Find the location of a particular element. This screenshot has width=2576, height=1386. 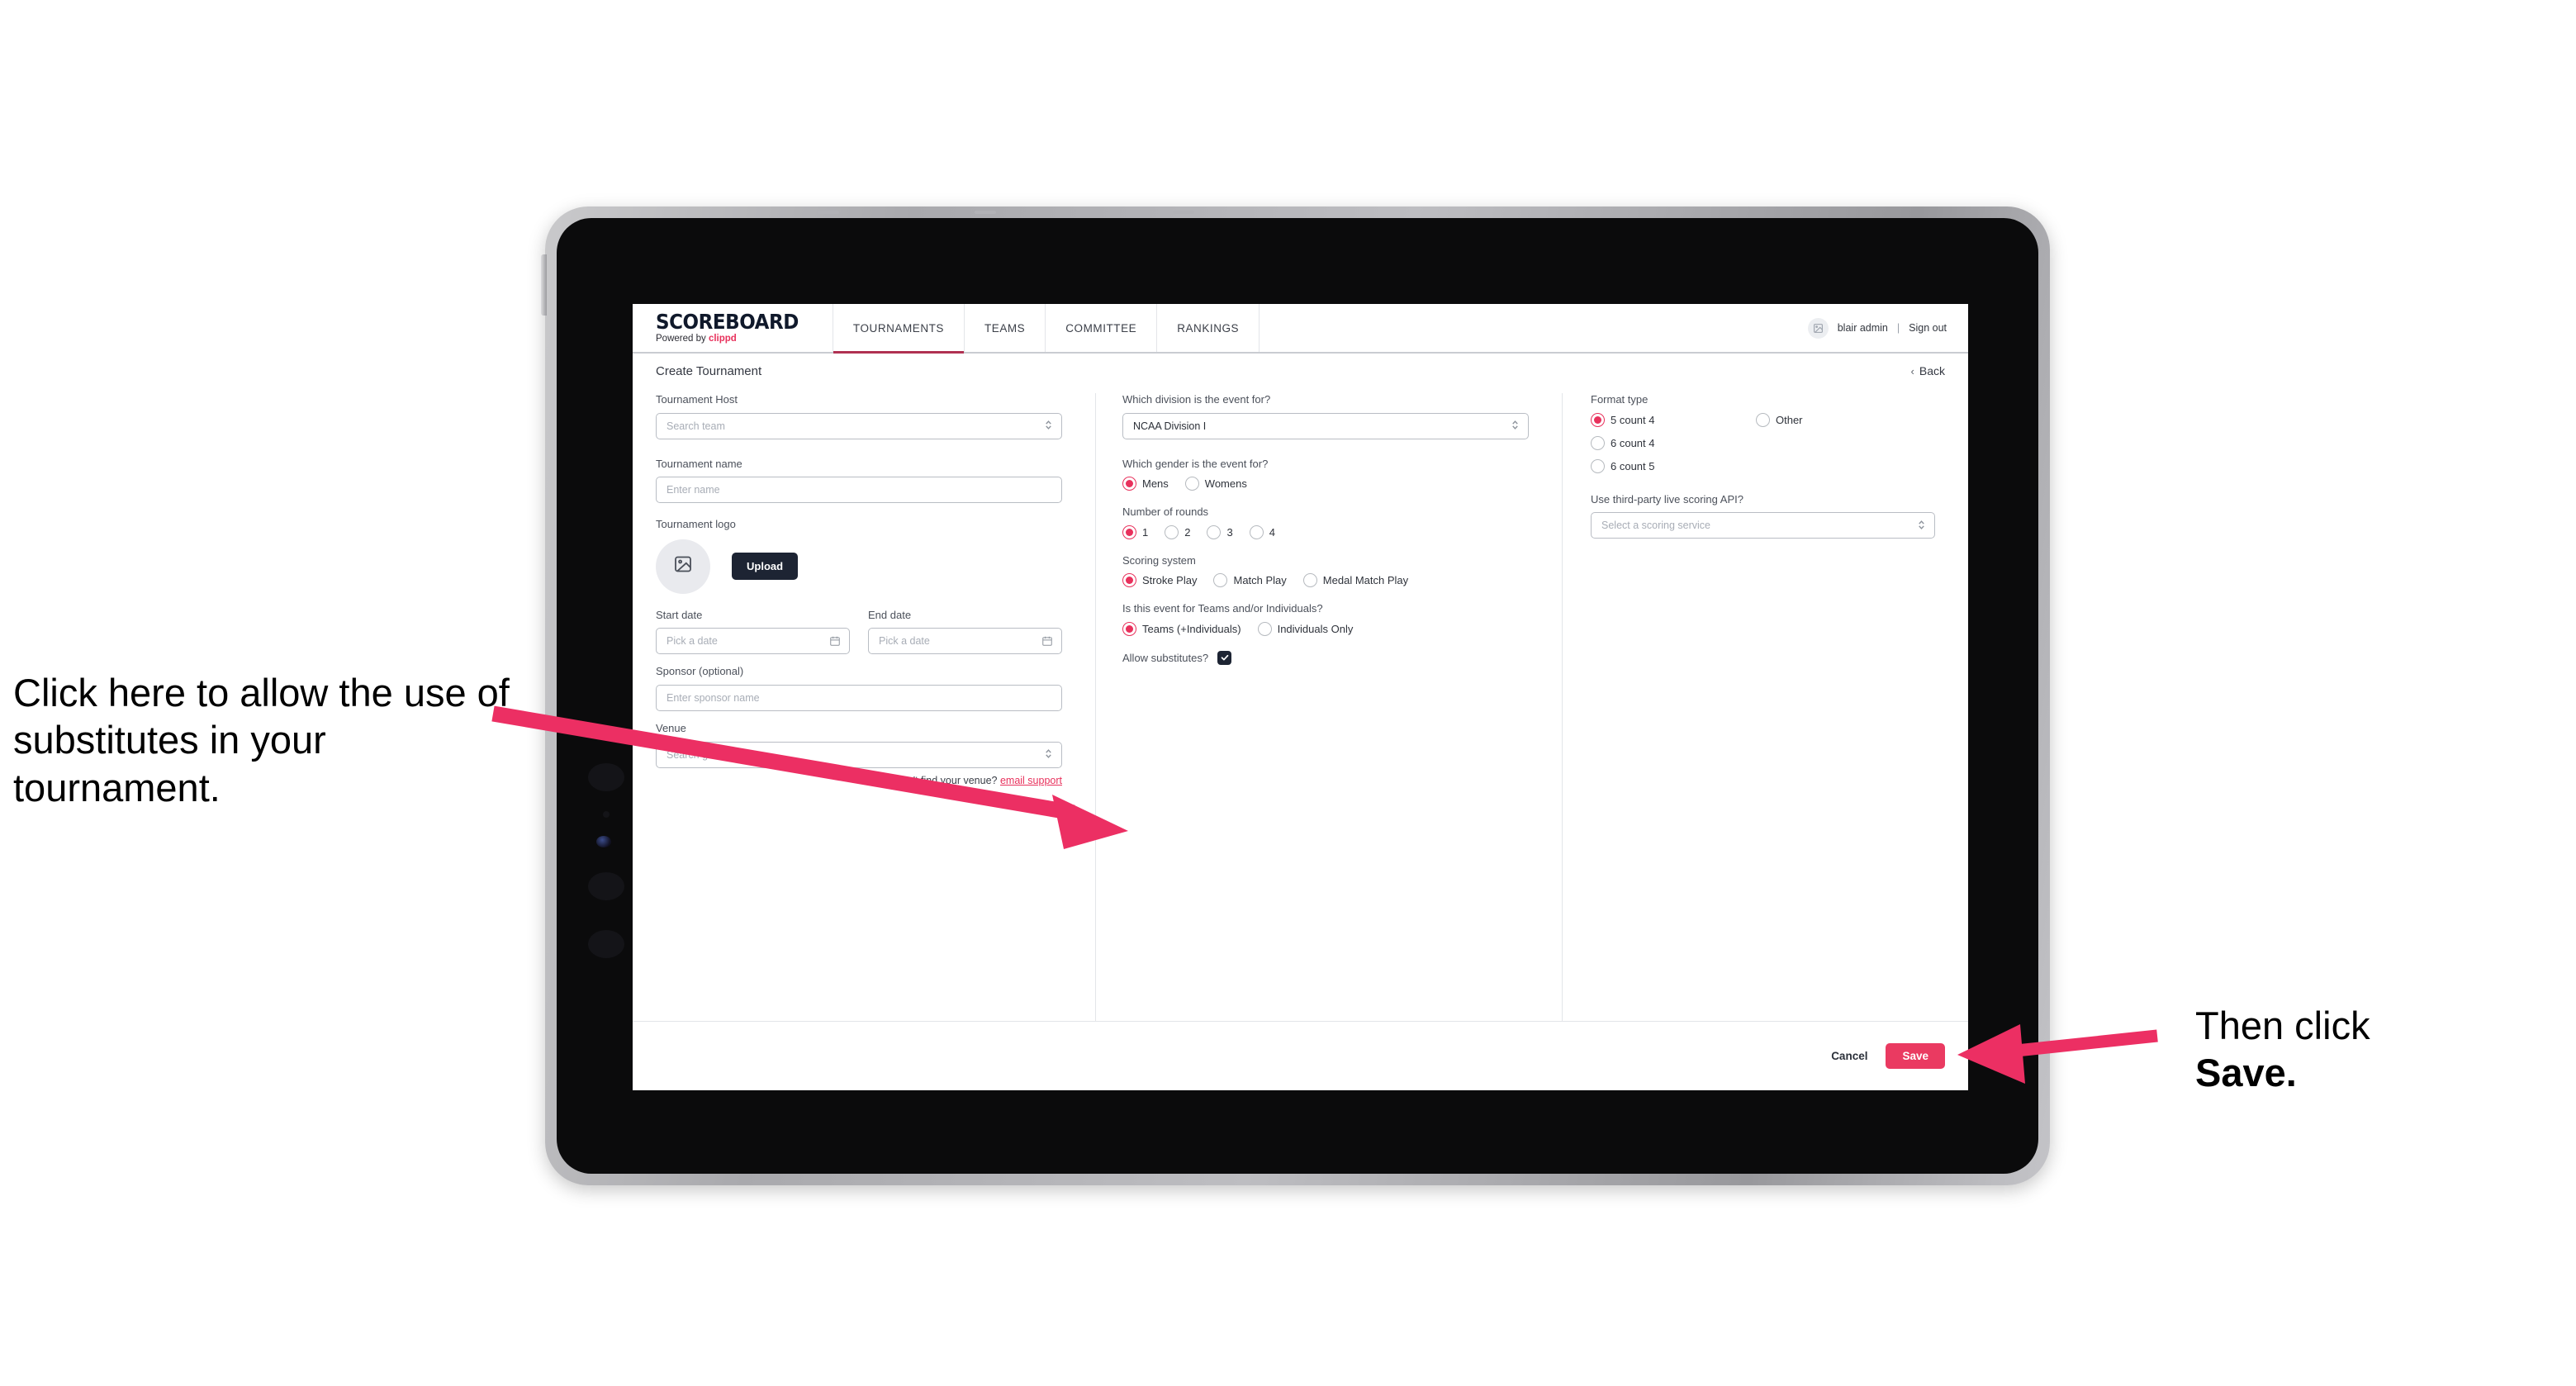

radio-other: Other is located at coordinates (1779, 419).